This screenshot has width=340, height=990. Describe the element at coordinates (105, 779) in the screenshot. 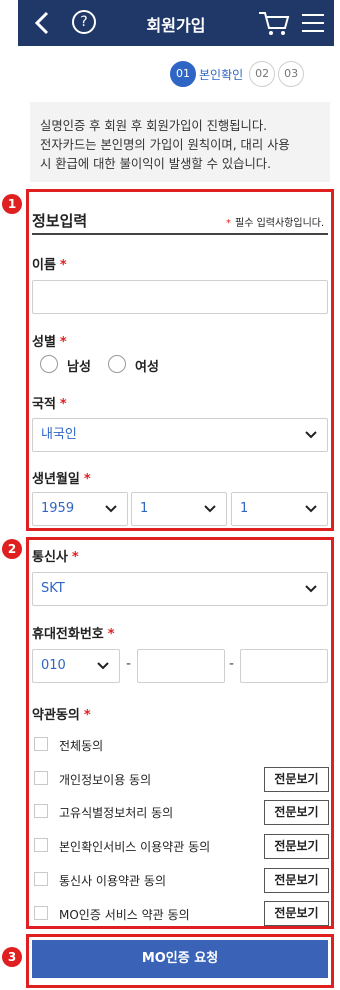

I see `terms-privacy-label: 개인정보이용 동의` at that location.